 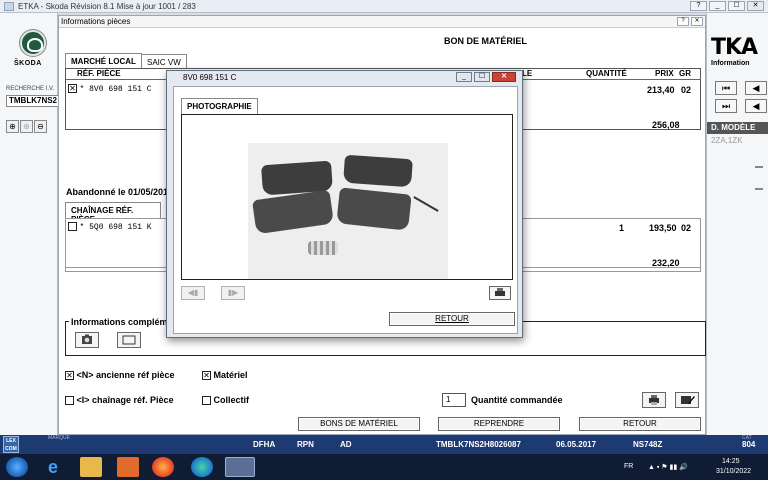 What do you see at coordinates (731, 461) in the screenshot?
I see `clock-time: 14:25` at bounding box center [731, 461].